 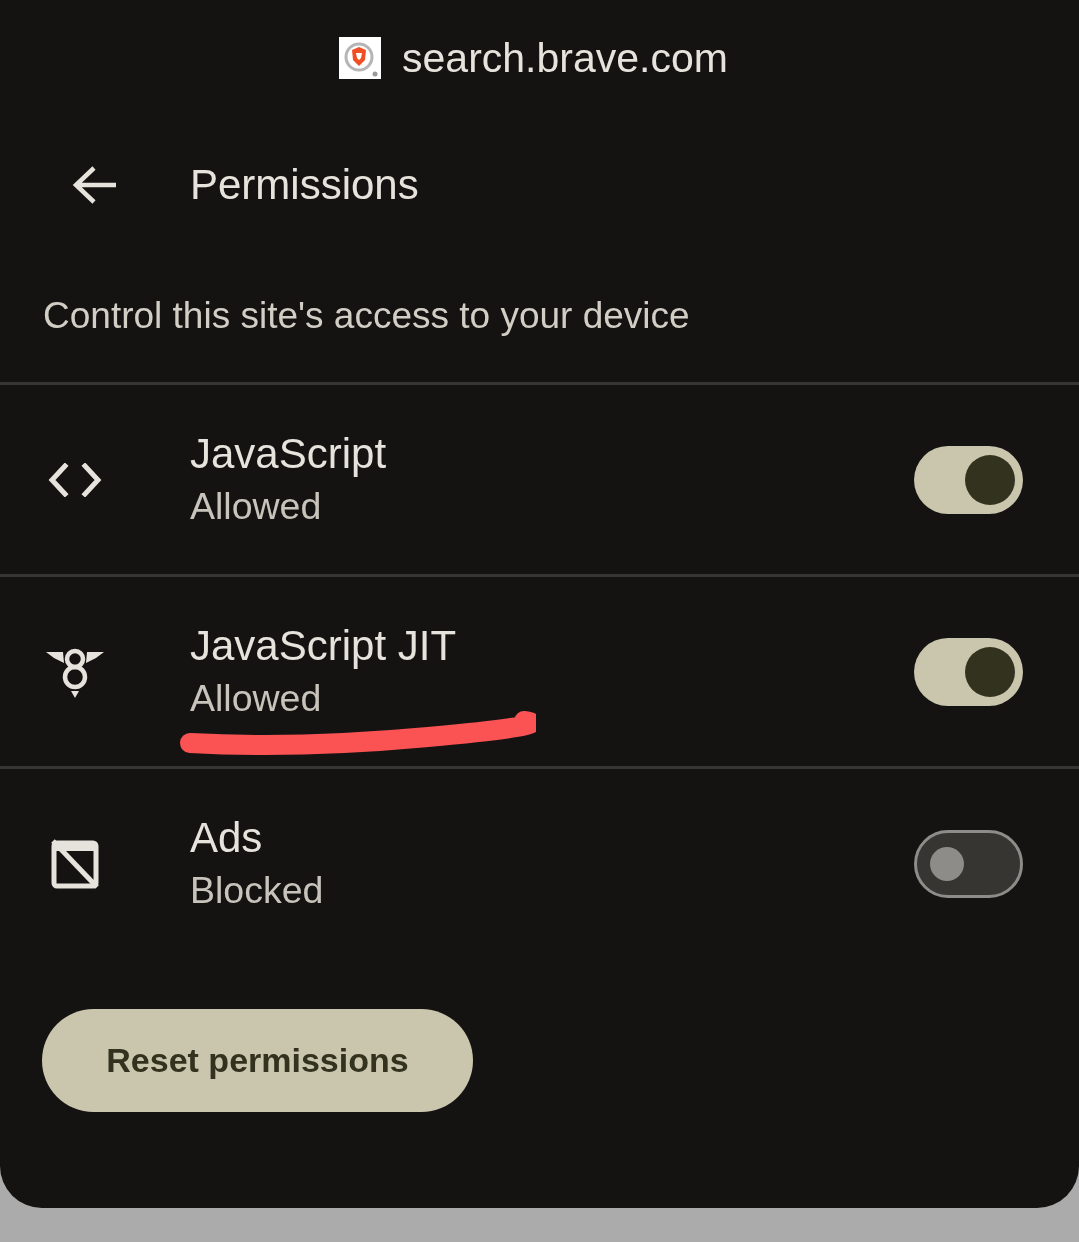 What do you see at coordinates (304, 185) in the screenshot?
I see `page-title: Permissions` at bounding box center [304, 185].